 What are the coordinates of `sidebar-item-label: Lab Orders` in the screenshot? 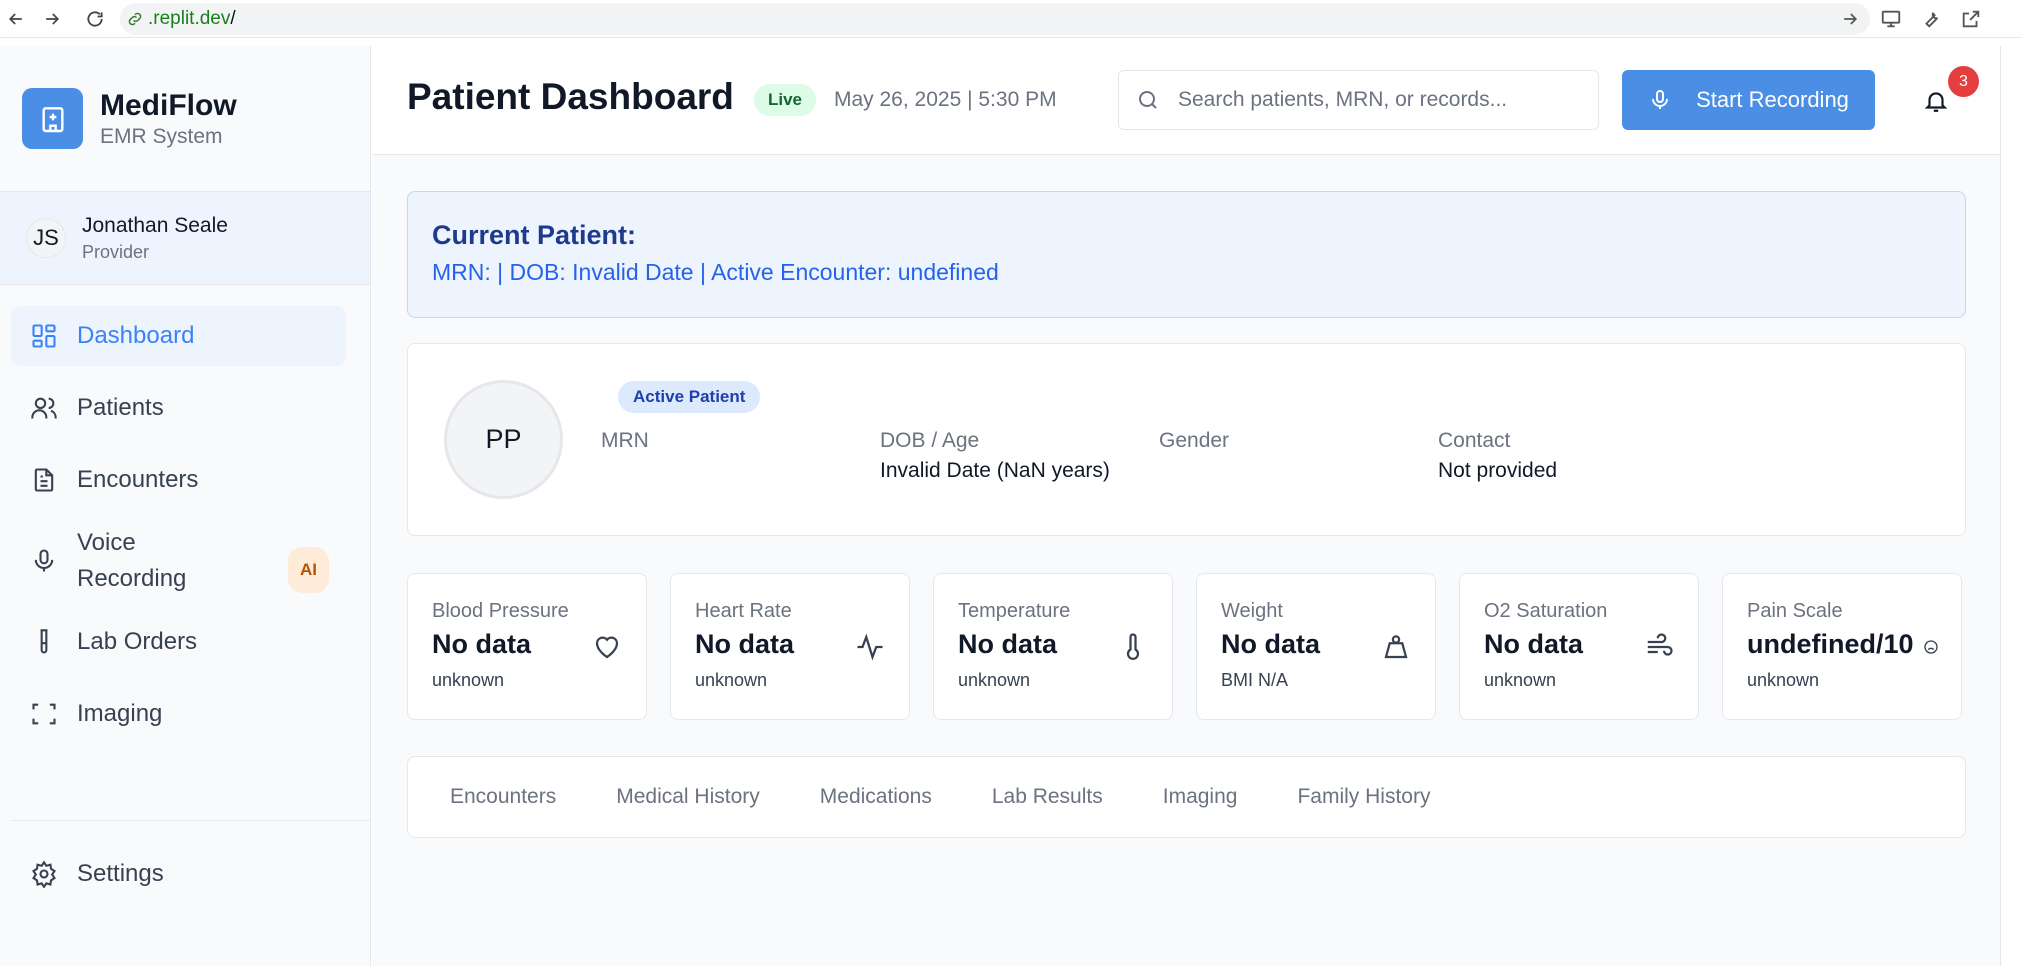 It's located at (137, 641).